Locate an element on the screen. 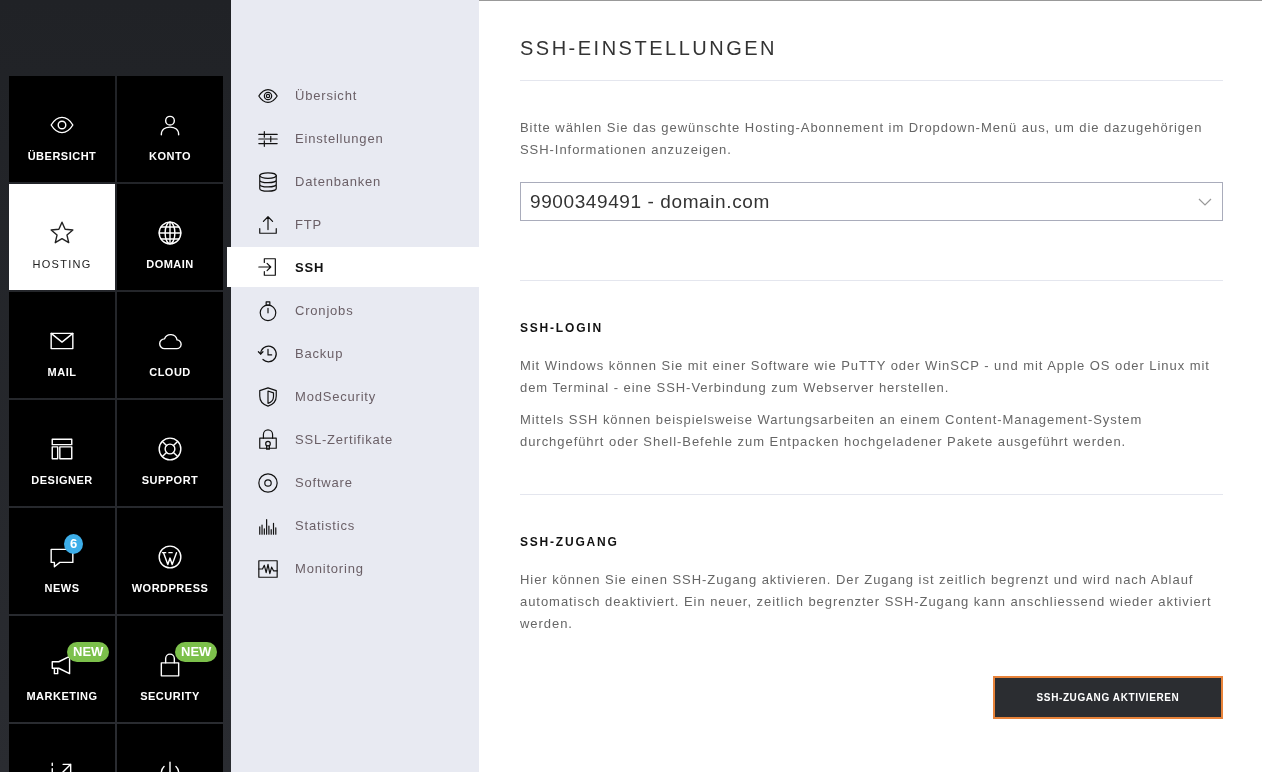 The height and width of the screenshot is (772, 1262). wordpress-icon is located at coordinates (170, 557).